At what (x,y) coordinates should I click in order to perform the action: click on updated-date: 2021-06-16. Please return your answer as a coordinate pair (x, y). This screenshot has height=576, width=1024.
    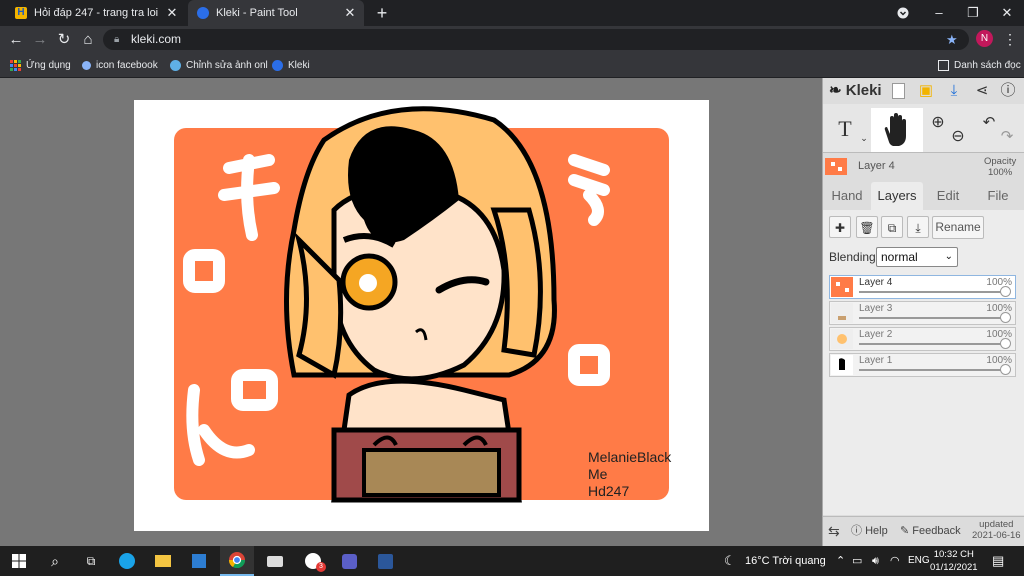
    Looking at the image, I should click on (996, 535).